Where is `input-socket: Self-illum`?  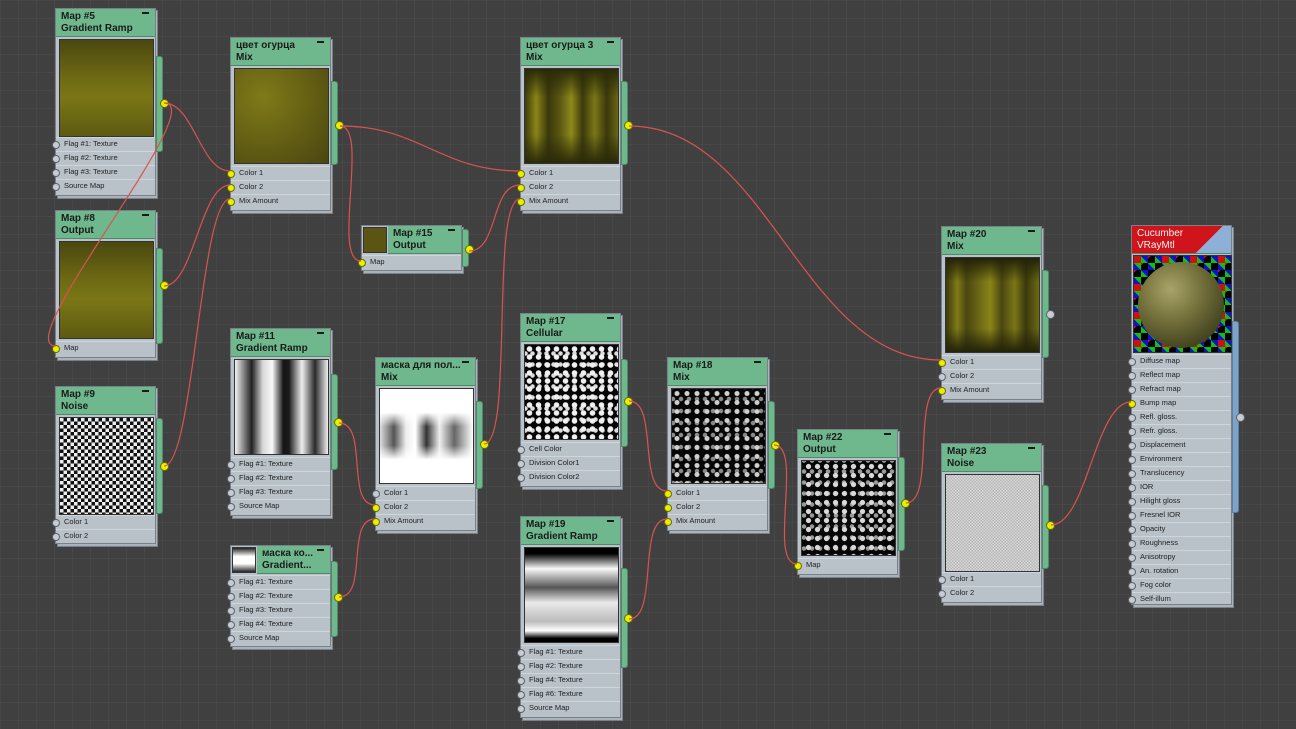
input-socket: Self-illum is located at coordinates (1179, 599).